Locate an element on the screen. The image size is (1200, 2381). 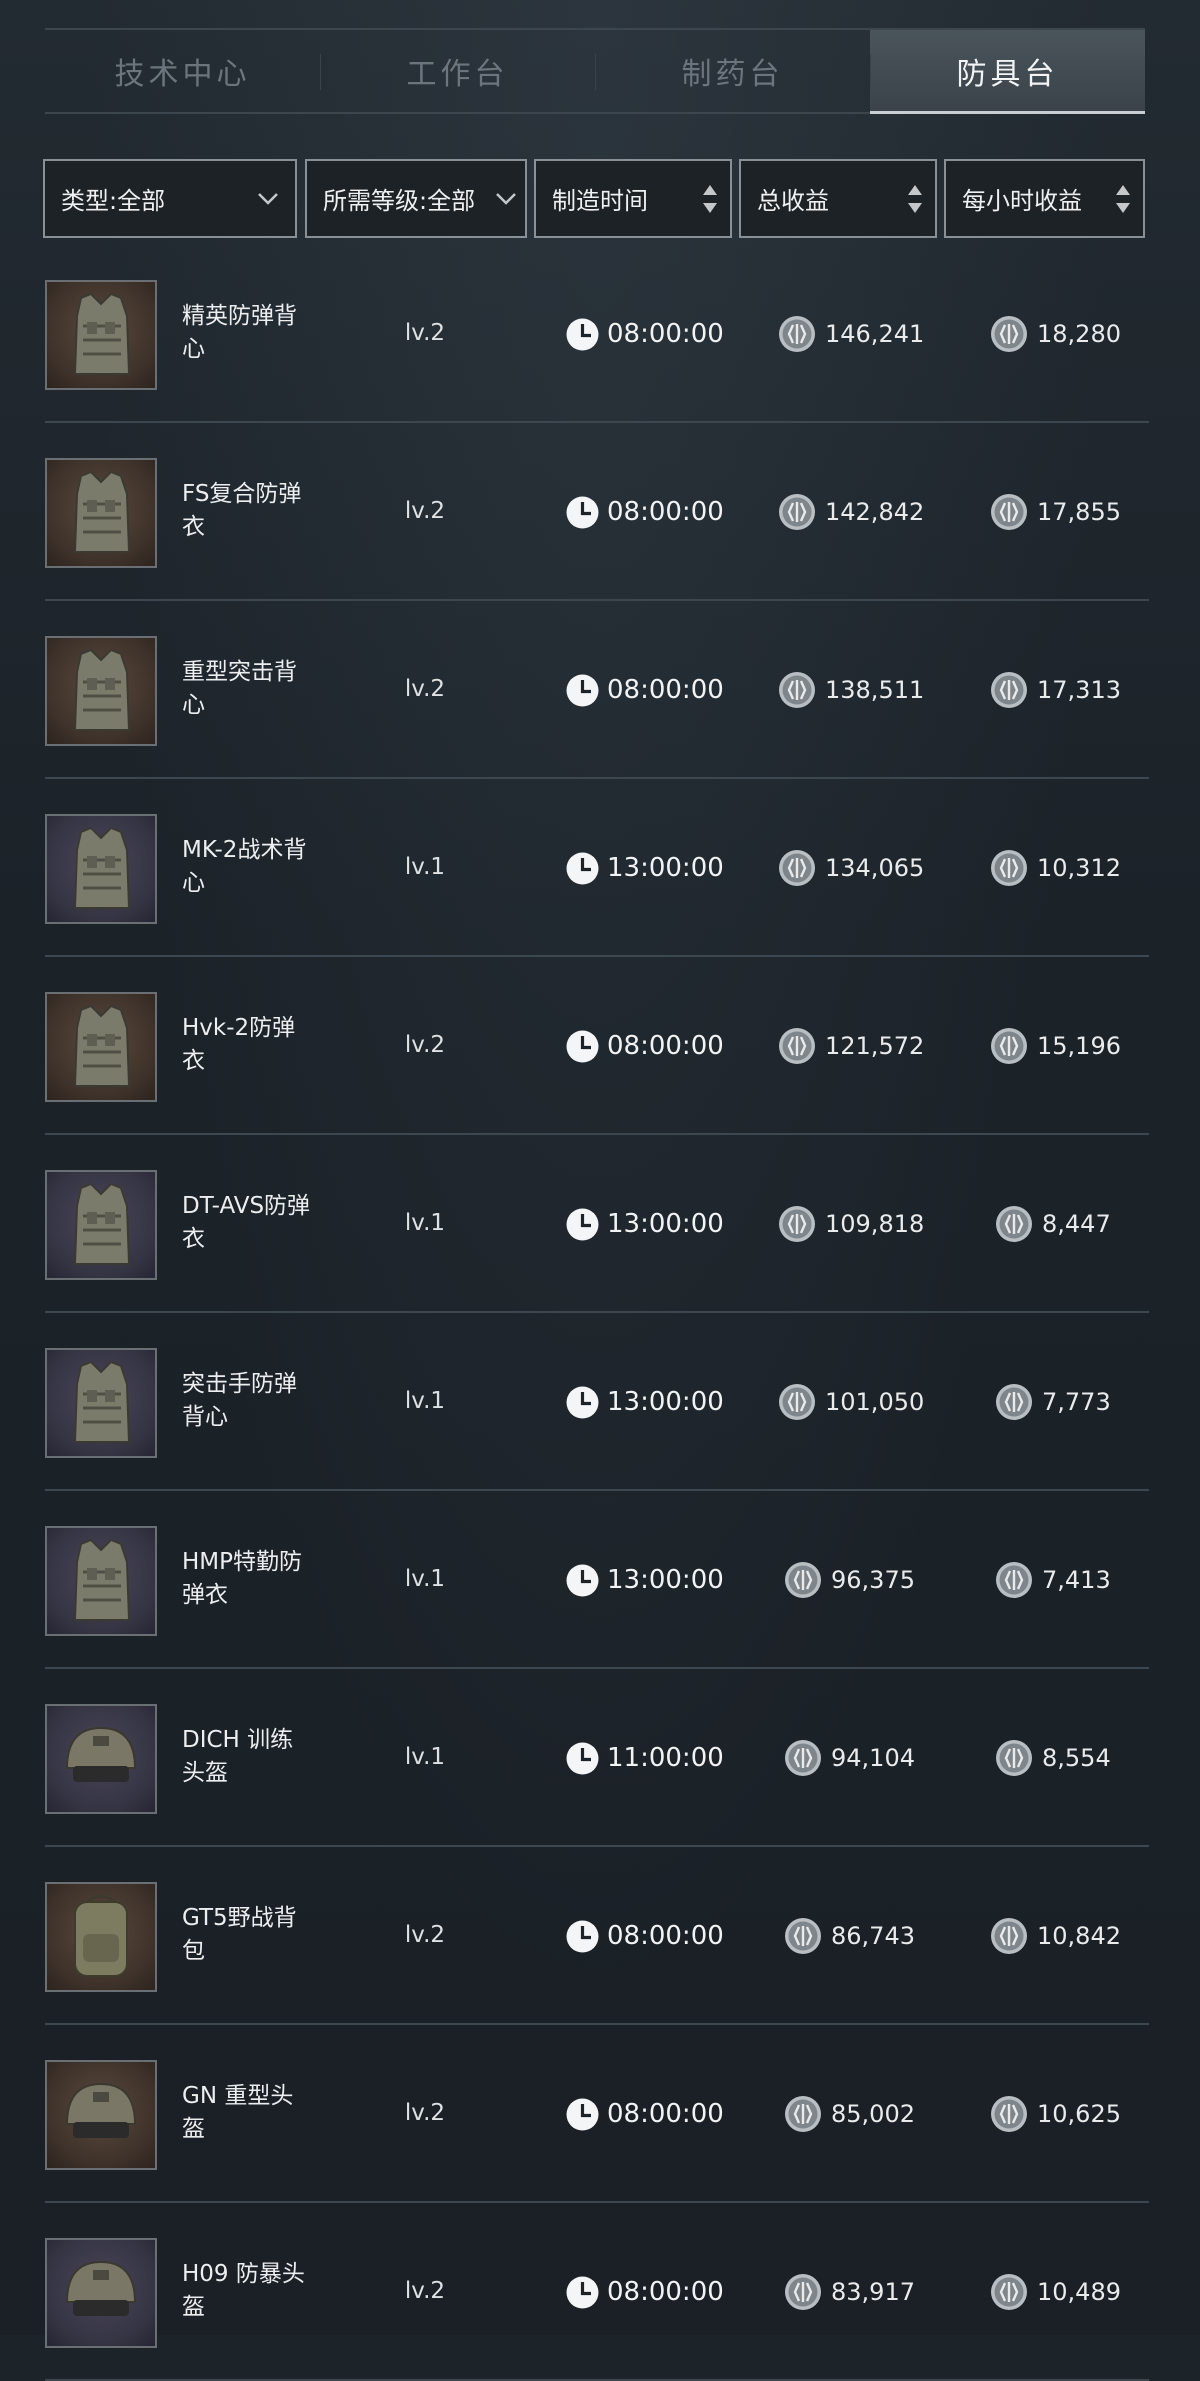
item-name: 精英防弹背心 is located at coordinates (239, 332).